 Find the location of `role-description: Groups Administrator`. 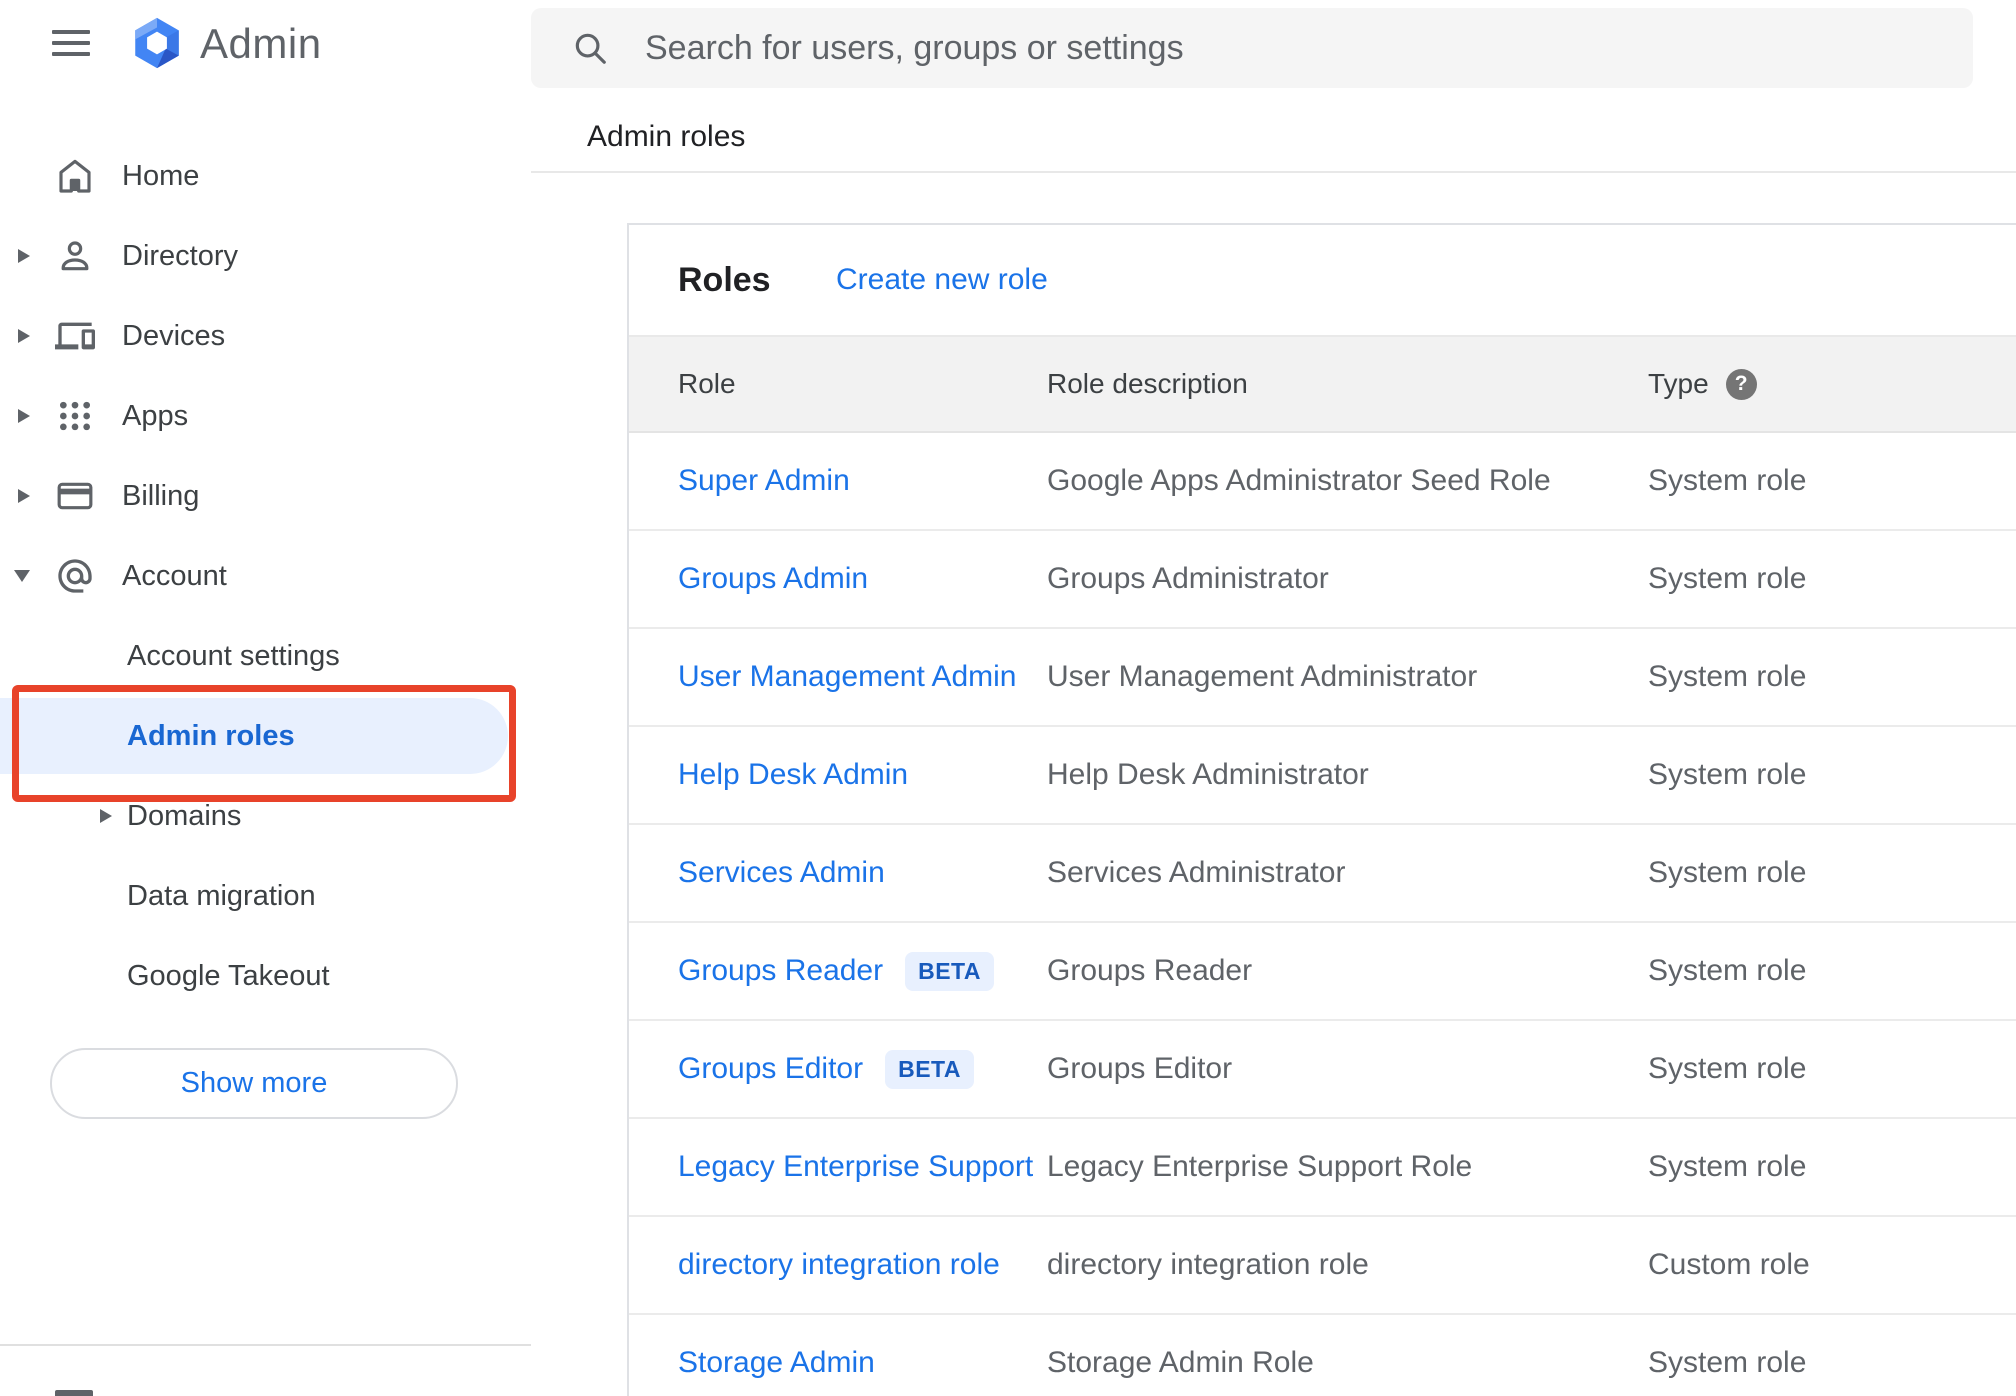

role-description: Groups Administrator is located at coordinates (1188, 578).